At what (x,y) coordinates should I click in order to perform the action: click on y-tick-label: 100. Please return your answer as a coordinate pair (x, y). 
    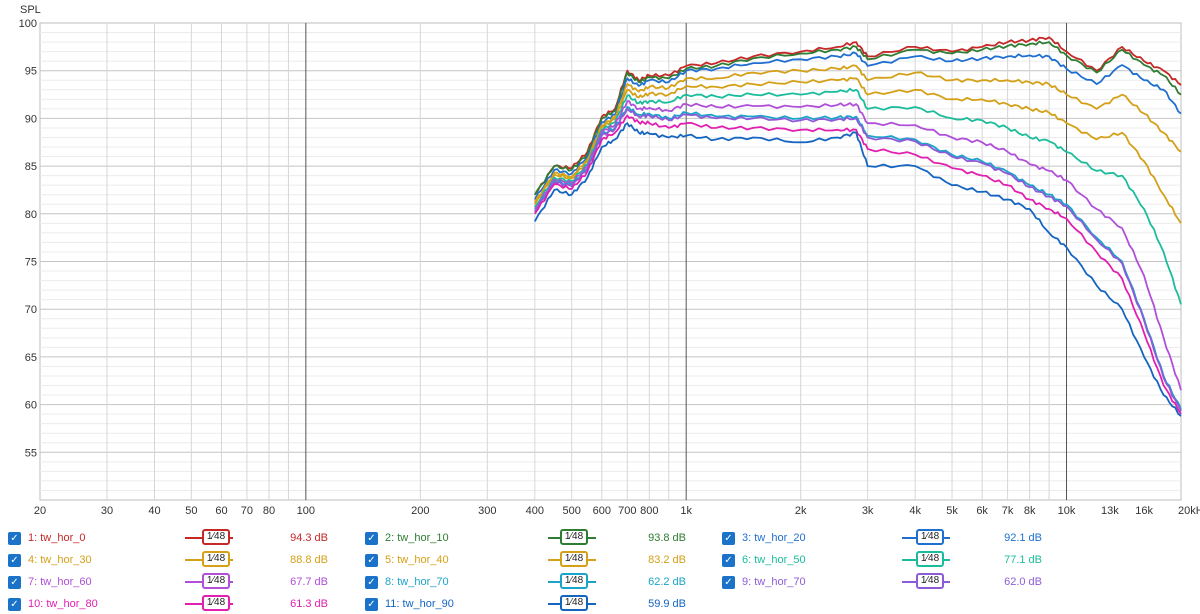
    Looking at the image, I should click on (28, 24).